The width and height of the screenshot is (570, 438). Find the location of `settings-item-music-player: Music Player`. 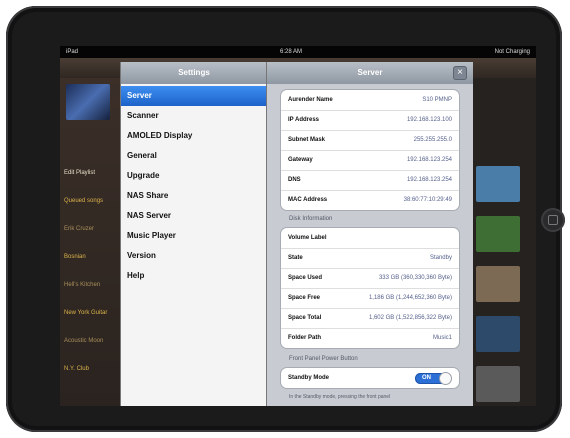

settings-item-music-player: Music Player is located at coordinates (194, 236).